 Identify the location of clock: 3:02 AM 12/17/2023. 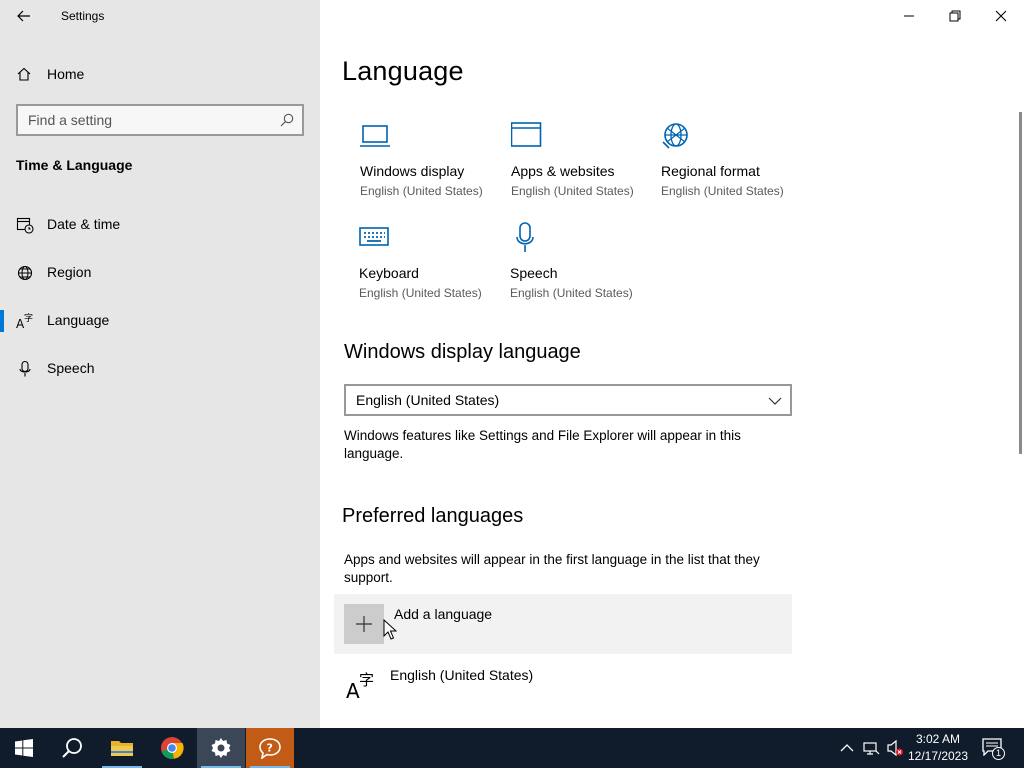
(938, 748).